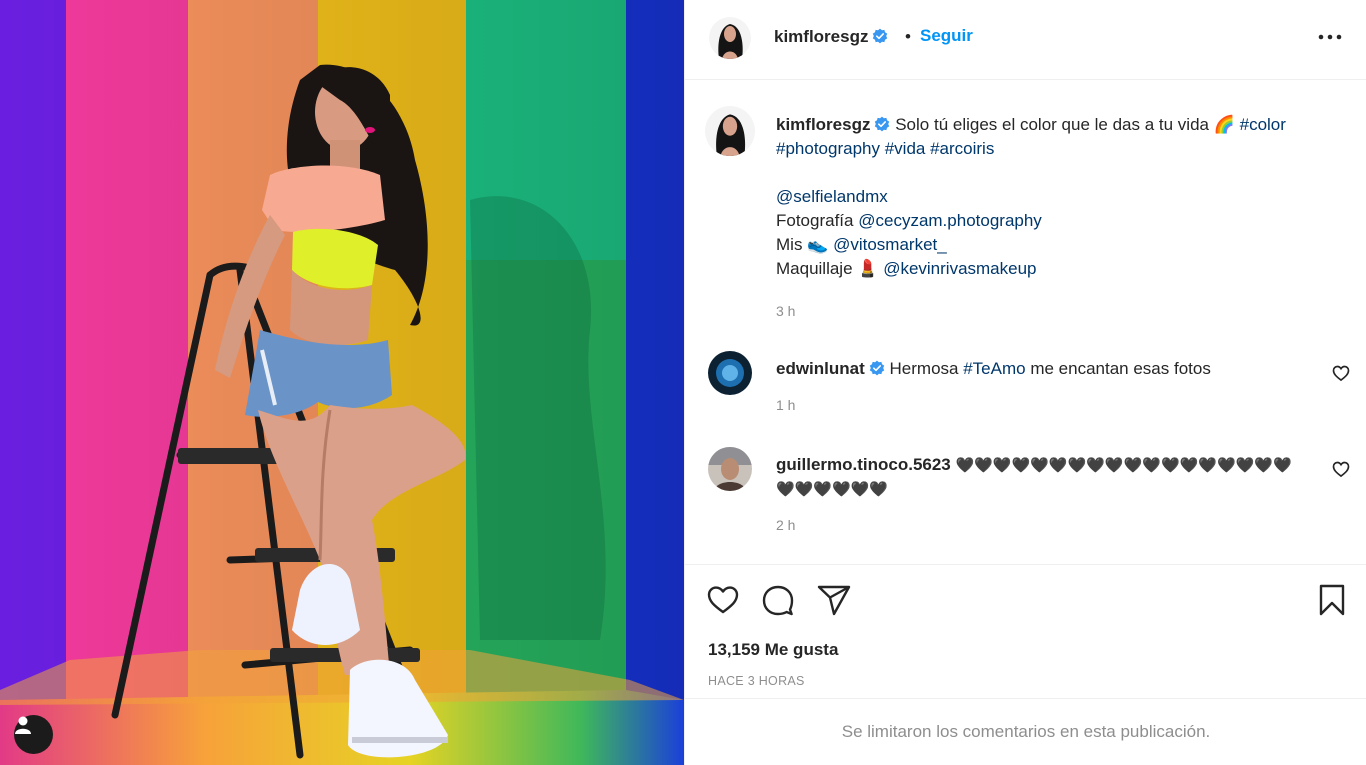  Describe the element at coordinates (834, 600) in the screenshot. I see `share-send-icon` at that location.